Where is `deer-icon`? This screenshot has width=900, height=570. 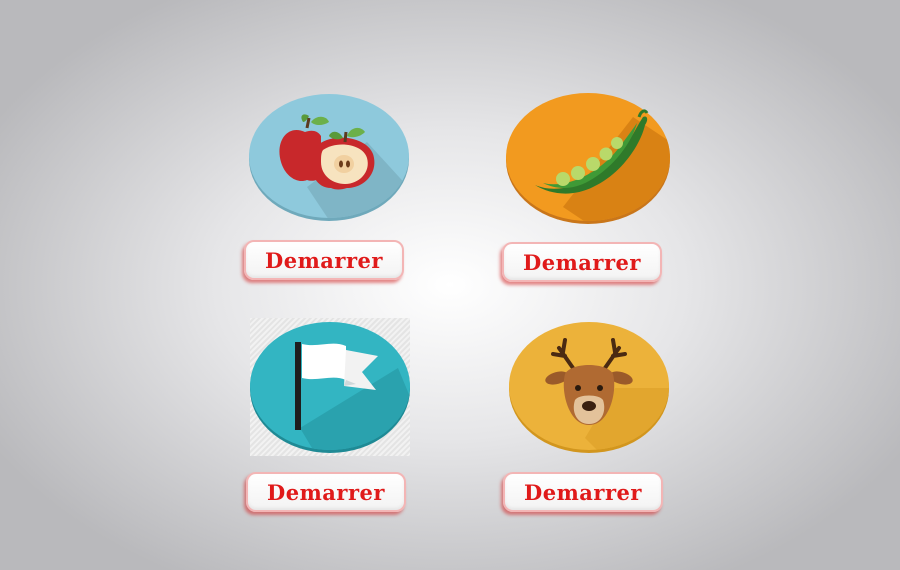
deer-icon is located at coordinates (590, 387).